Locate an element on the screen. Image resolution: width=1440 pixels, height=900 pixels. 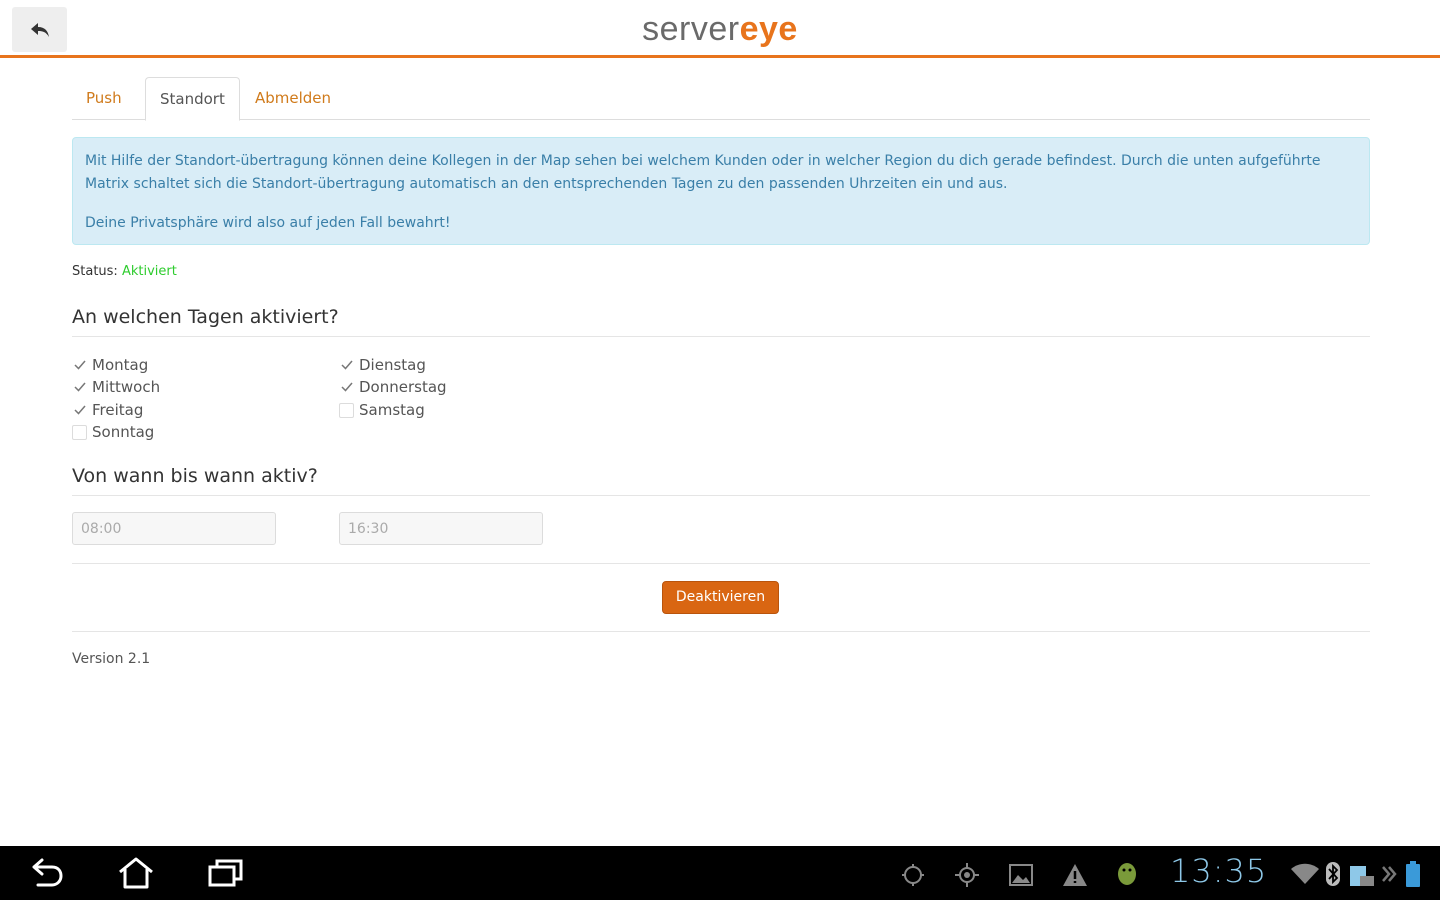
day-checkbox-freitag: Freitag is located at coordinates (107, 410).